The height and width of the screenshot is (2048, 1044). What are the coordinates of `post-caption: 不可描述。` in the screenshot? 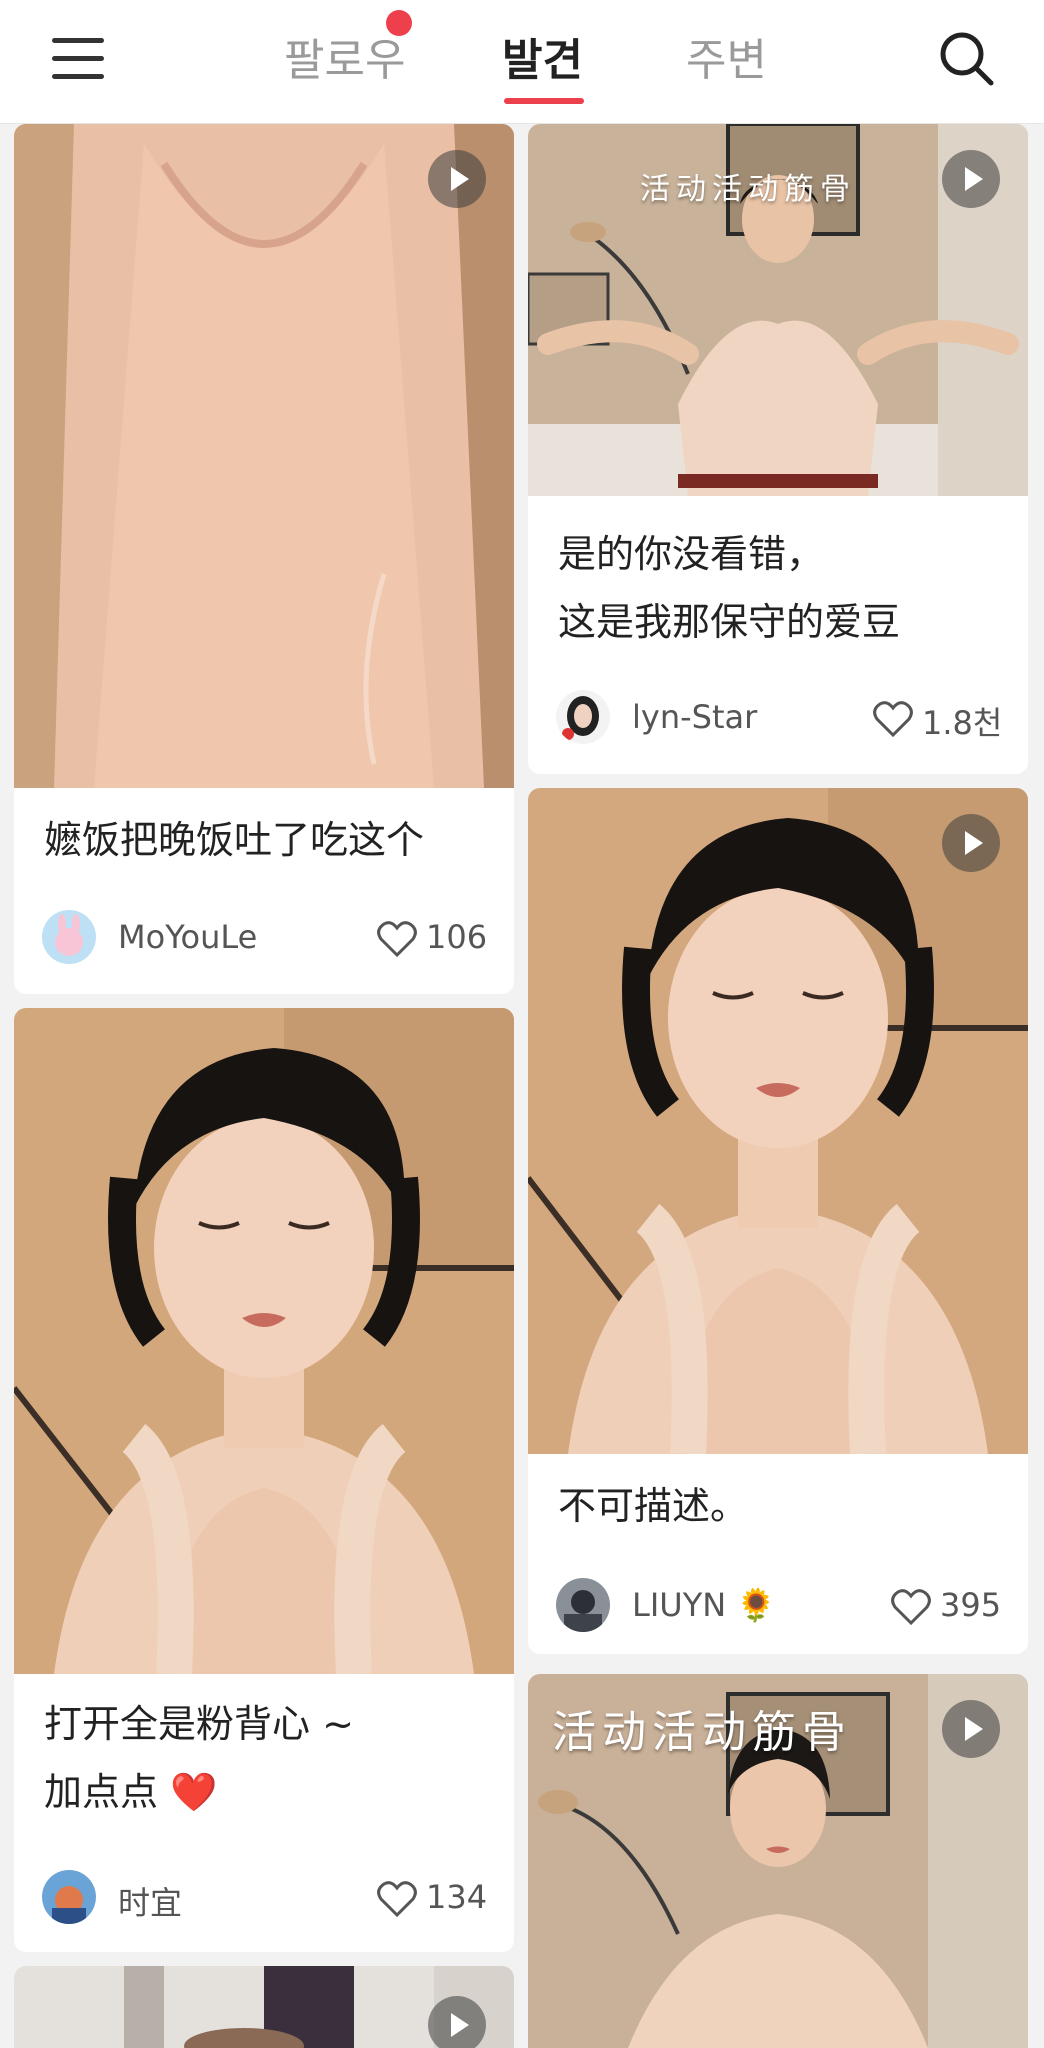 It's located at (781, 1506).